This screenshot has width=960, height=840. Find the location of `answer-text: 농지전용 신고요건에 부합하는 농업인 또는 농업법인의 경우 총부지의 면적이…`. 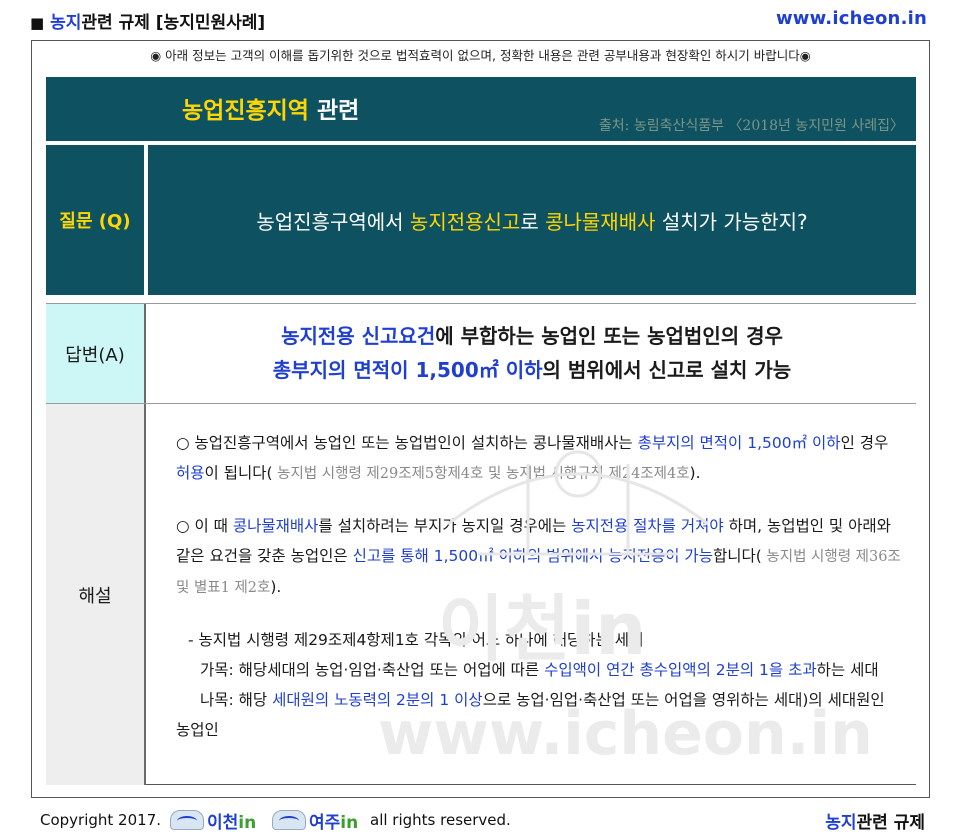

answer-text: 농지전용 신고요건에 부합하는 농업인 또는 농업법인의 경우 총부지의 면적이… is located at coordinates (532, 353).